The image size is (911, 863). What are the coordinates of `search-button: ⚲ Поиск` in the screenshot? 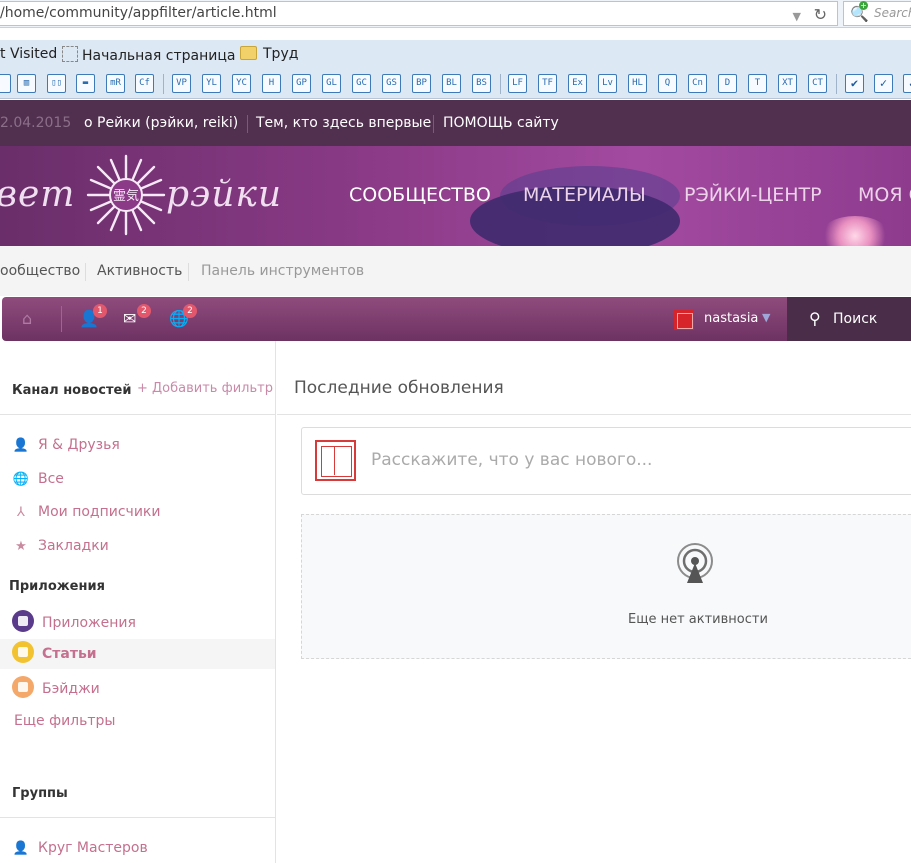 It's located at (849, 319).